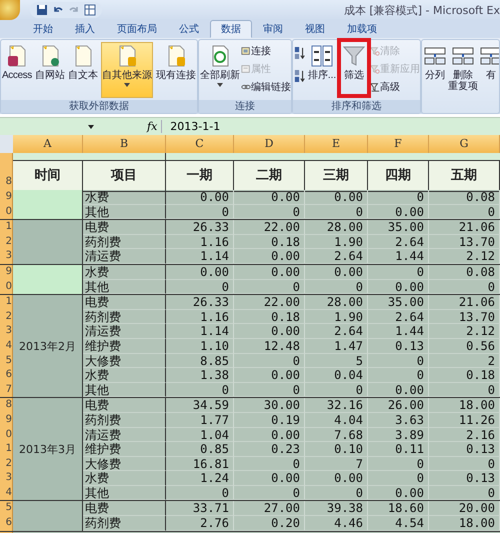  Describe the element at coordinates (269, 449) in the screenshot. I see `table-cell: 0.23` at that location.